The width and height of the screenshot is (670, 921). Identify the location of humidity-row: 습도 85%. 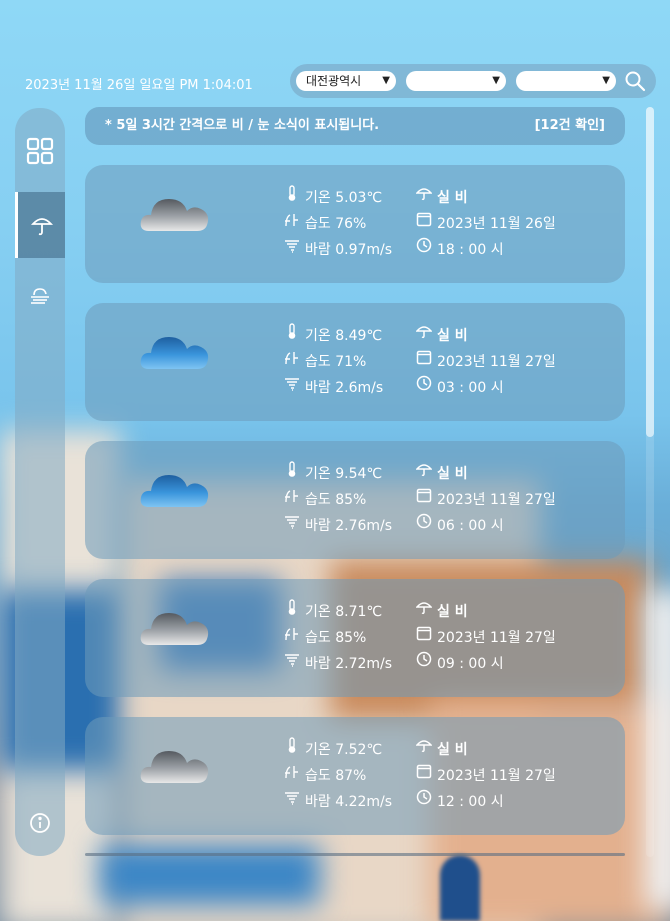
(337, 500).